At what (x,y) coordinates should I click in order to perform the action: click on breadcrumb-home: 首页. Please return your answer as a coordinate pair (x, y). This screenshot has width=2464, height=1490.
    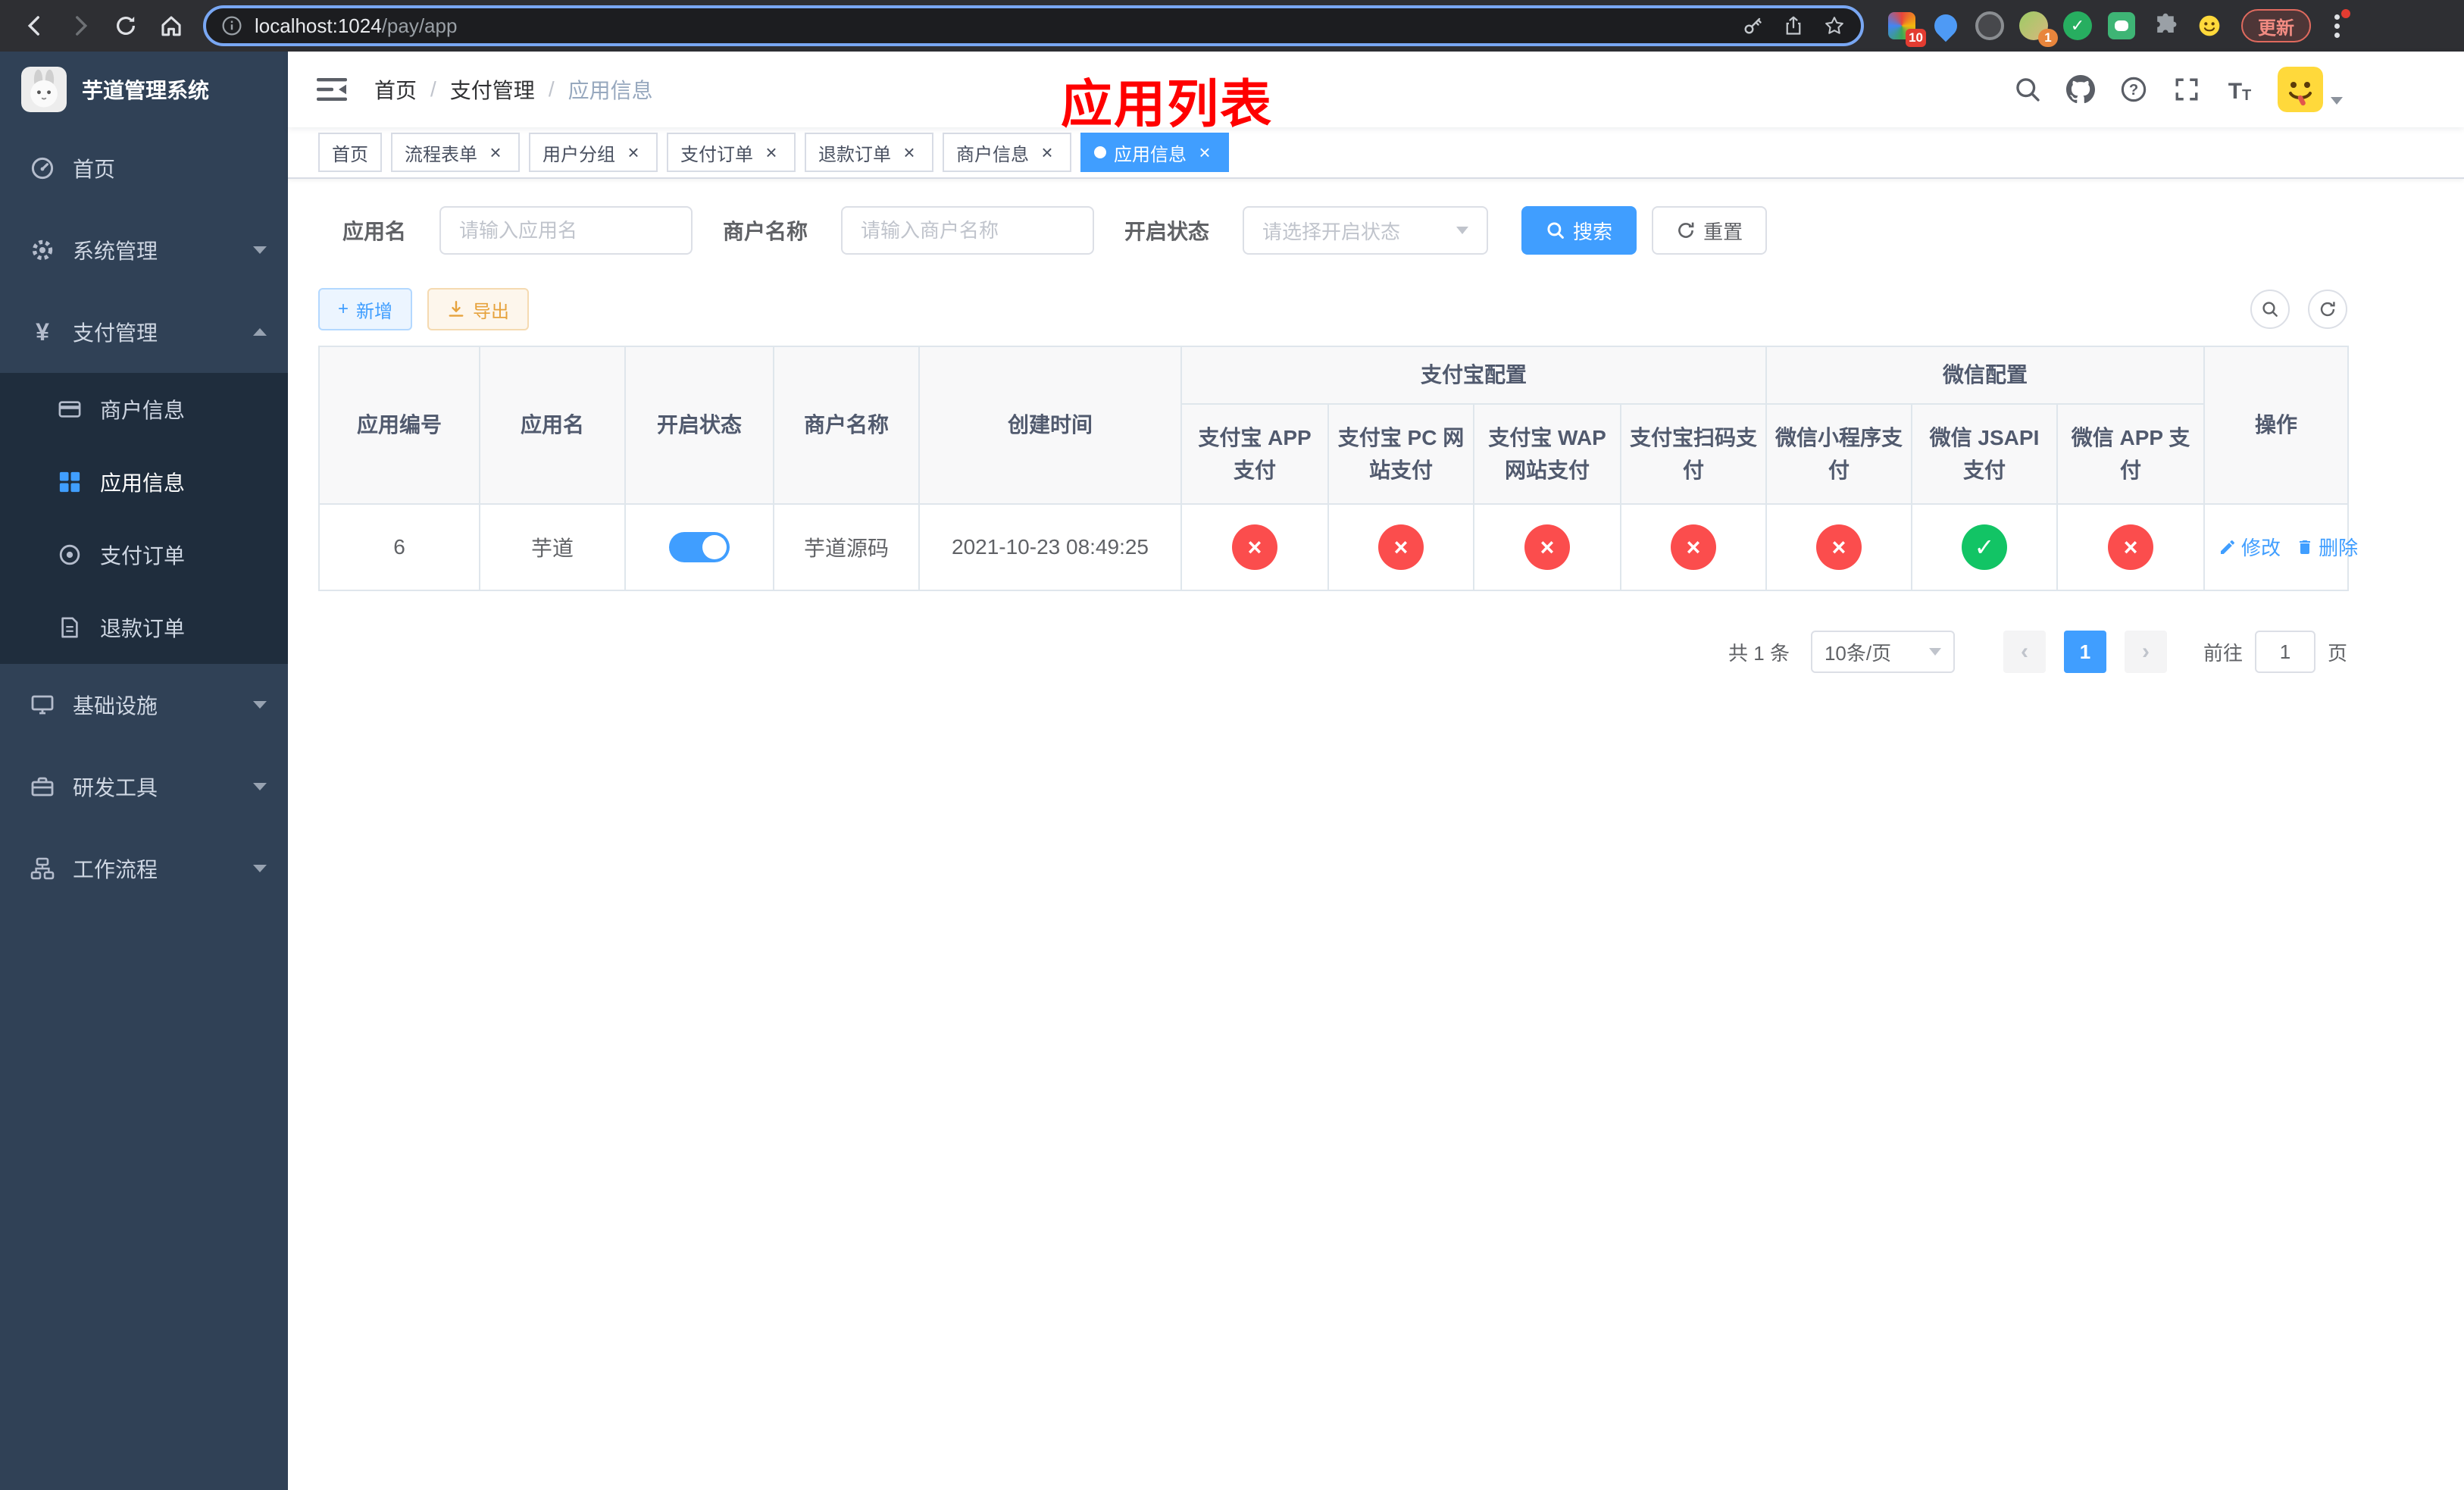
    Looking at the image, I should click on (395, 89).